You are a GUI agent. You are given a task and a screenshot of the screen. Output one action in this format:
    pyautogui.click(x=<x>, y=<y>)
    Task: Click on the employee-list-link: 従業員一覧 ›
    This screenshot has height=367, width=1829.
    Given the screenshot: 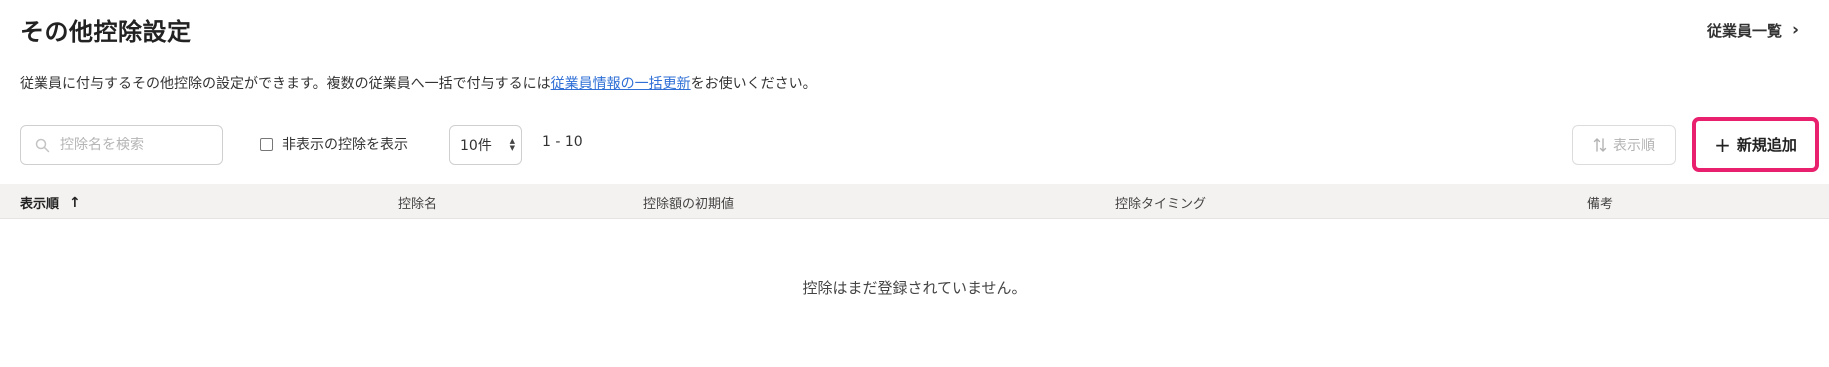 What is the action you would take?
    pyautogui.click(x=1753, y=30)
    